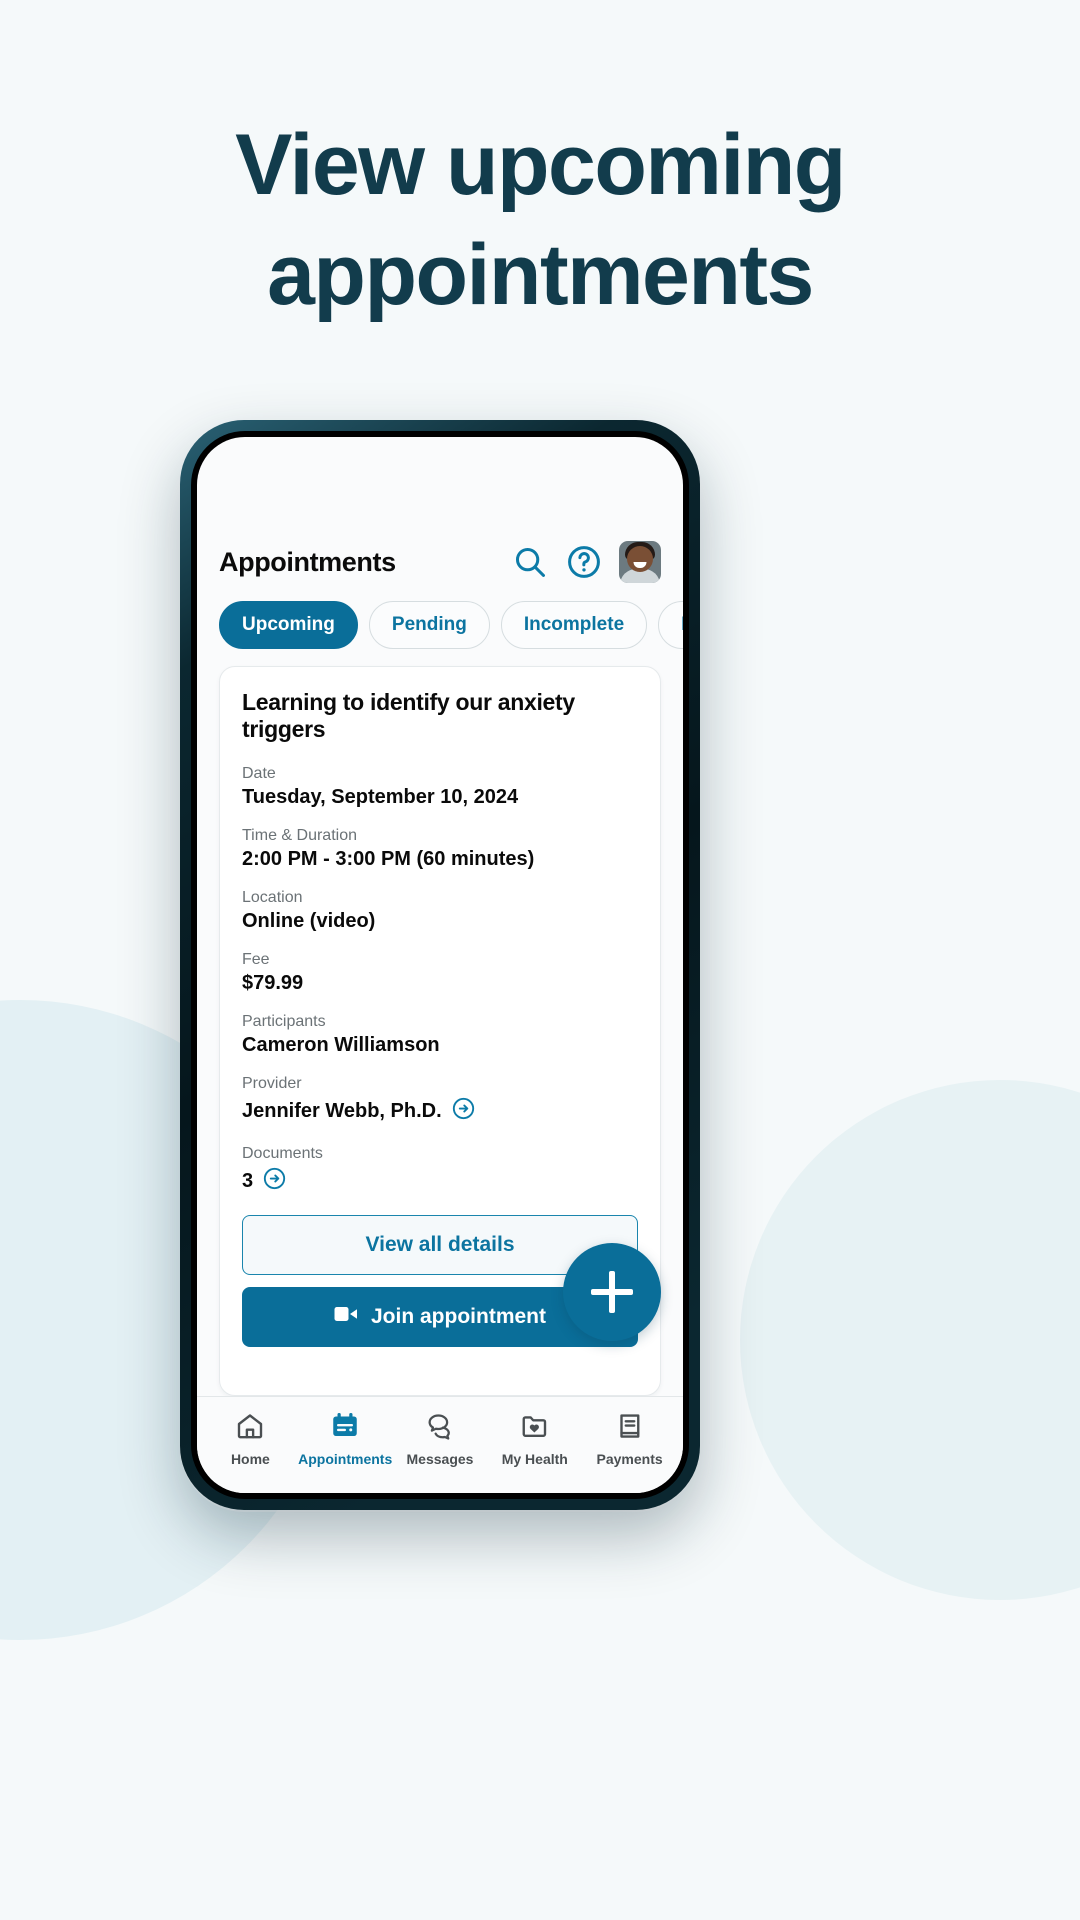  I want to click on avatar, so click(640, 562).